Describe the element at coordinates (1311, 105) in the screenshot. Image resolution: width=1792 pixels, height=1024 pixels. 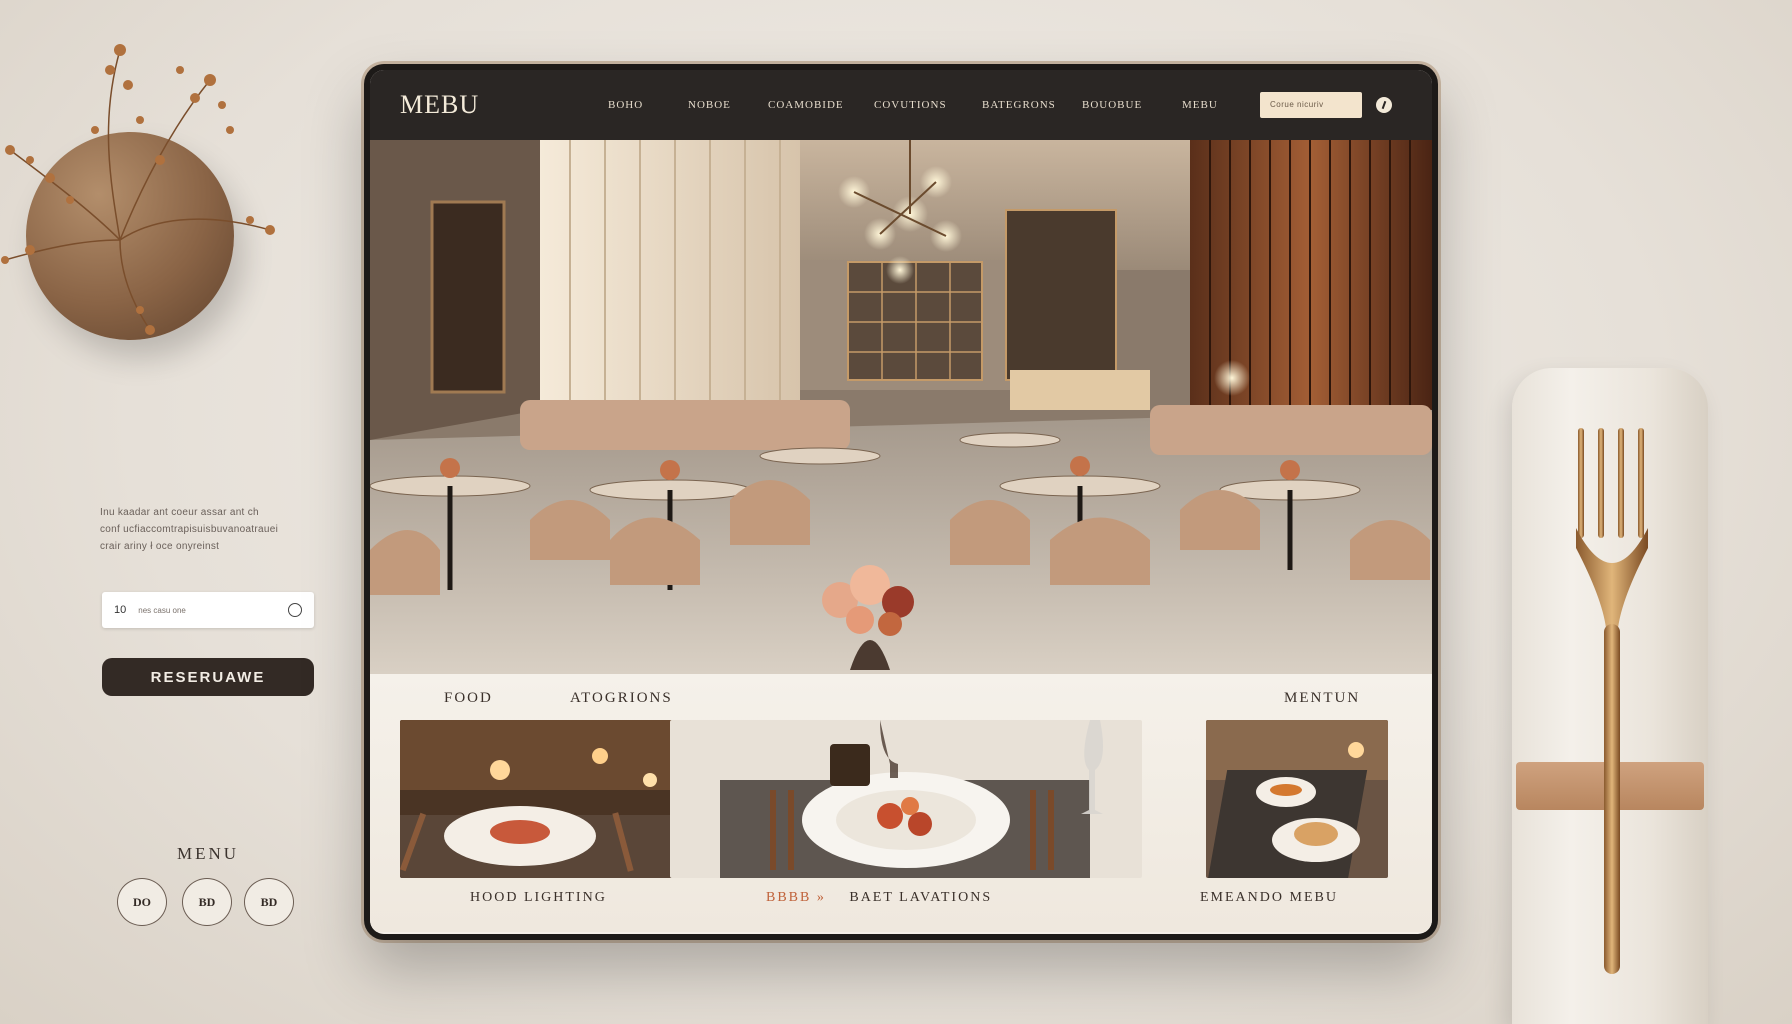
I see `search-input: Corue nicuriv` at that location.